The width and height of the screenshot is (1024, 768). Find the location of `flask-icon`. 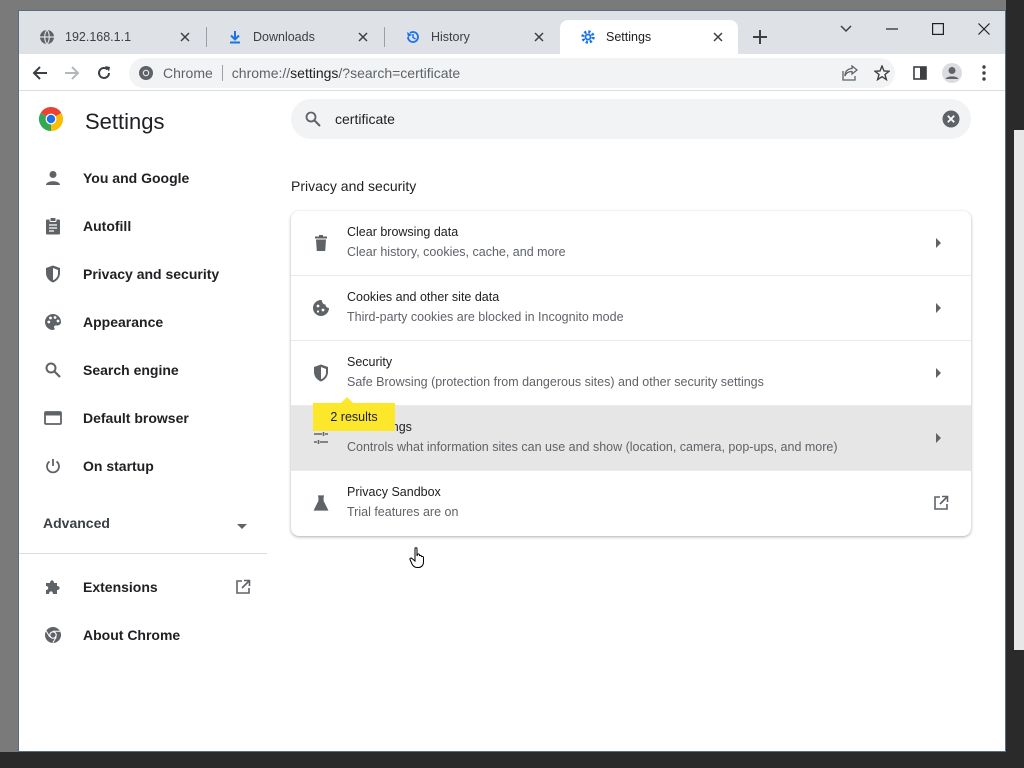

flask-icon is located at coordinates (321, 503).